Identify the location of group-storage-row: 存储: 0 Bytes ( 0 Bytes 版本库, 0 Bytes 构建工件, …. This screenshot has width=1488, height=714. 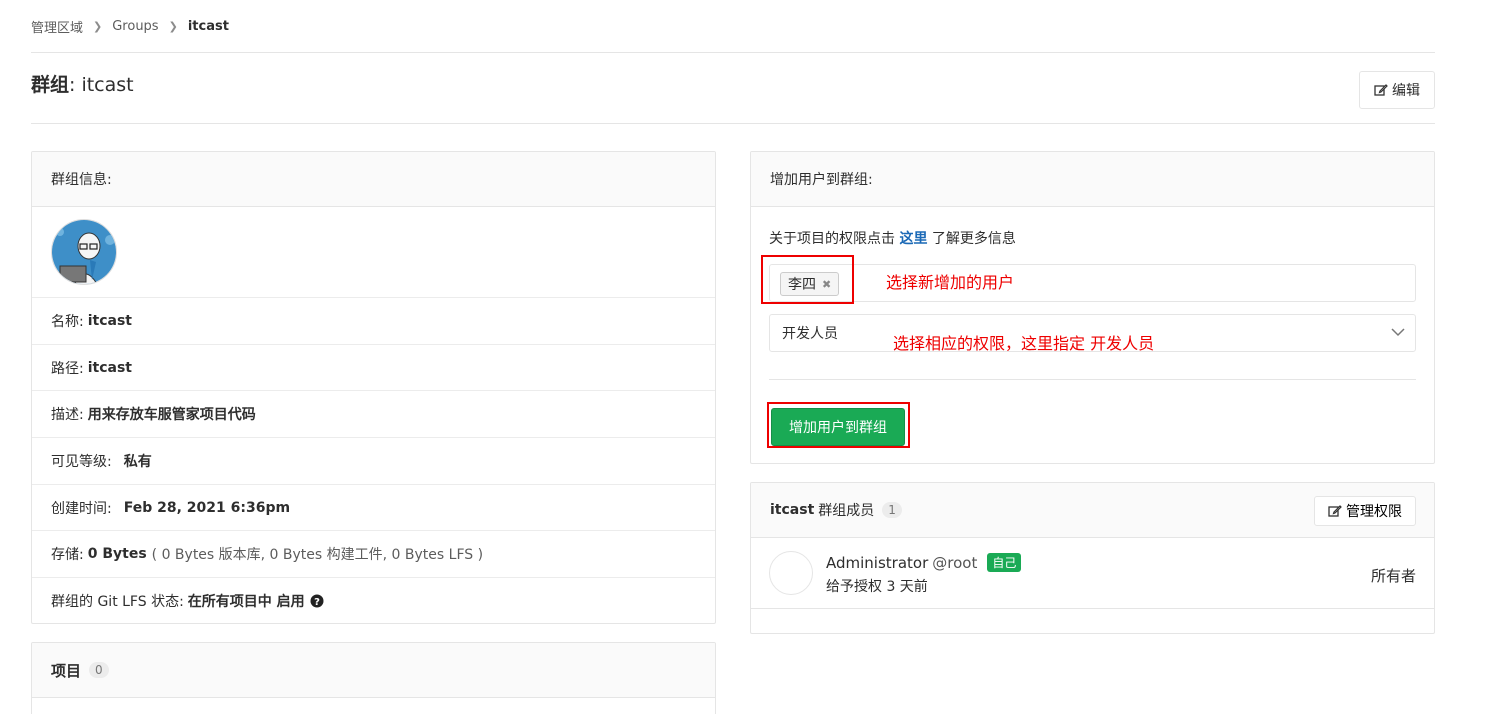
(373, 554).